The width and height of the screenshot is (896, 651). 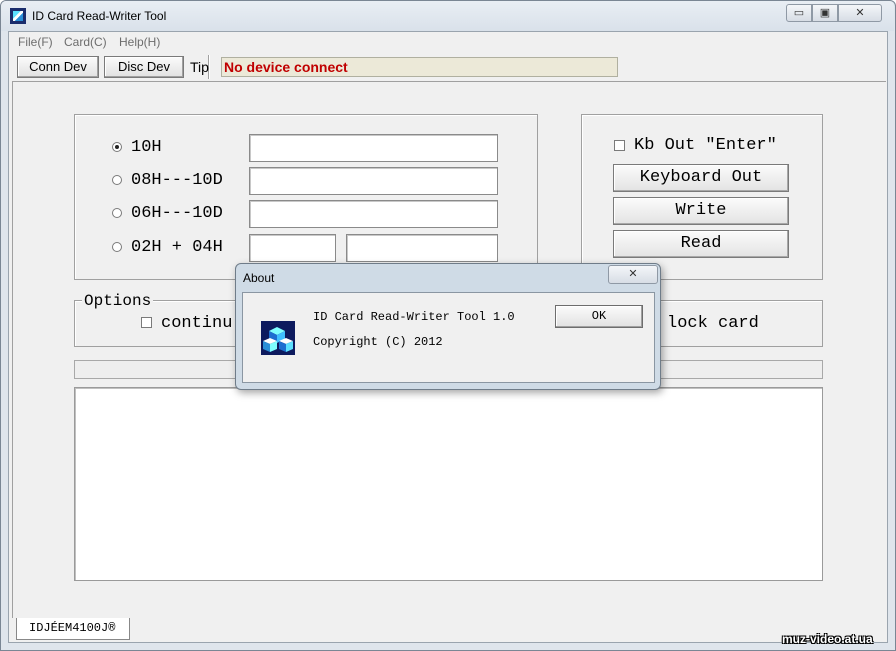 I want to click on disc-dev-button: Disc Dev, so click(x=144, y=67).